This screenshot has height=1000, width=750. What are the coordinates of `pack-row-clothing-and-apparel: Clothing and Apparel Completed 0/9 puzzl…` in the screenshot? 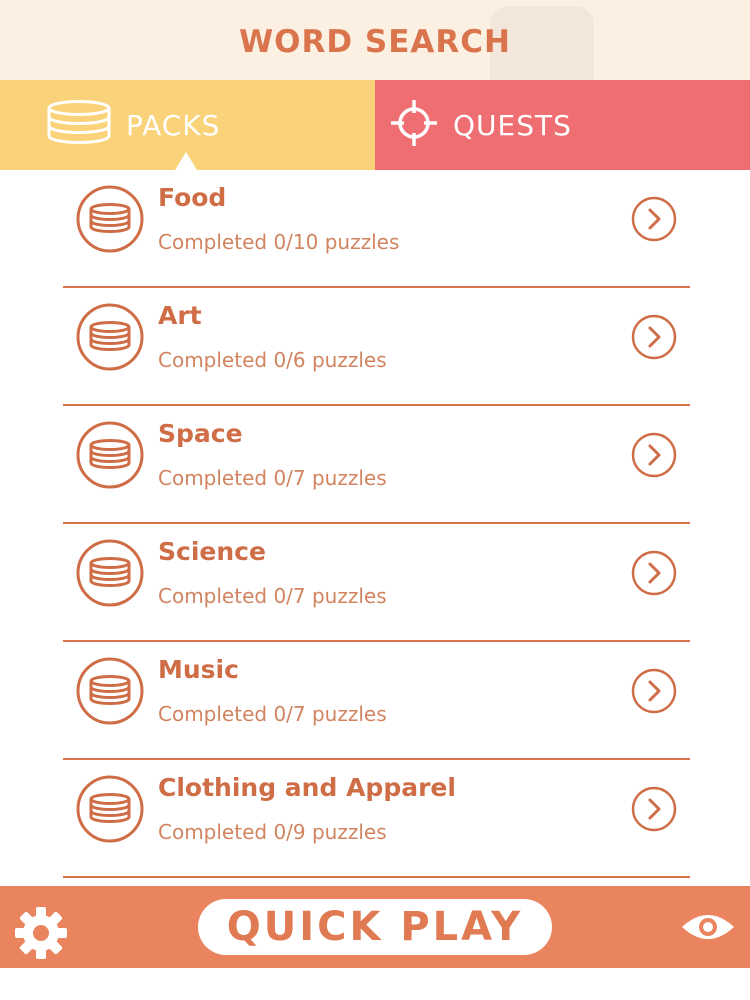 It's located at (376, 819).